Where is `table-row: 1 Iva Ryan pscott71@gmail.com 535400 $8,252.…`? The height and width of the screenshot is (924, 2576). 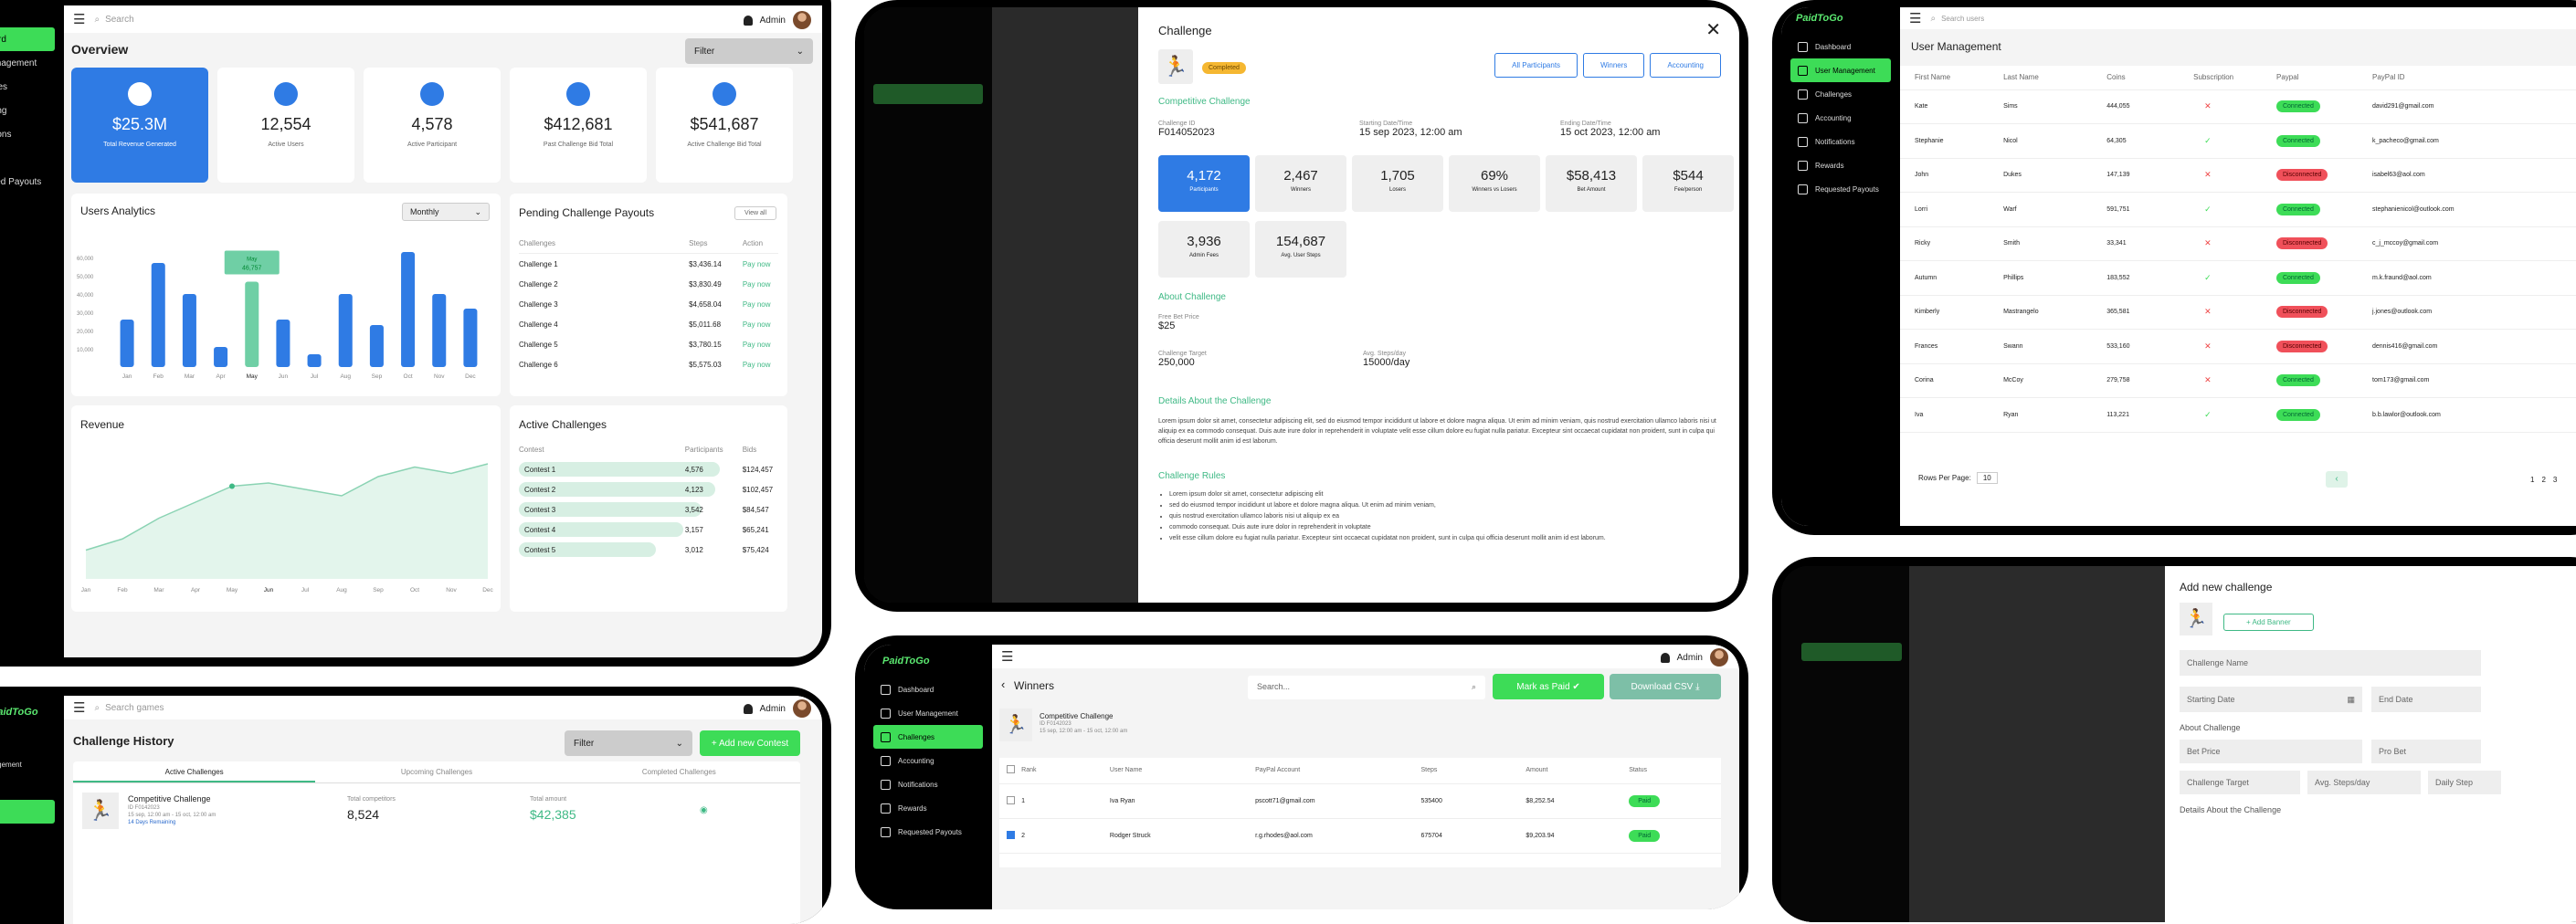 table-row: 1 Iva Ryan pscott71@gmail.com 535400 $8,252.… is located at coordinates (1360, 800).